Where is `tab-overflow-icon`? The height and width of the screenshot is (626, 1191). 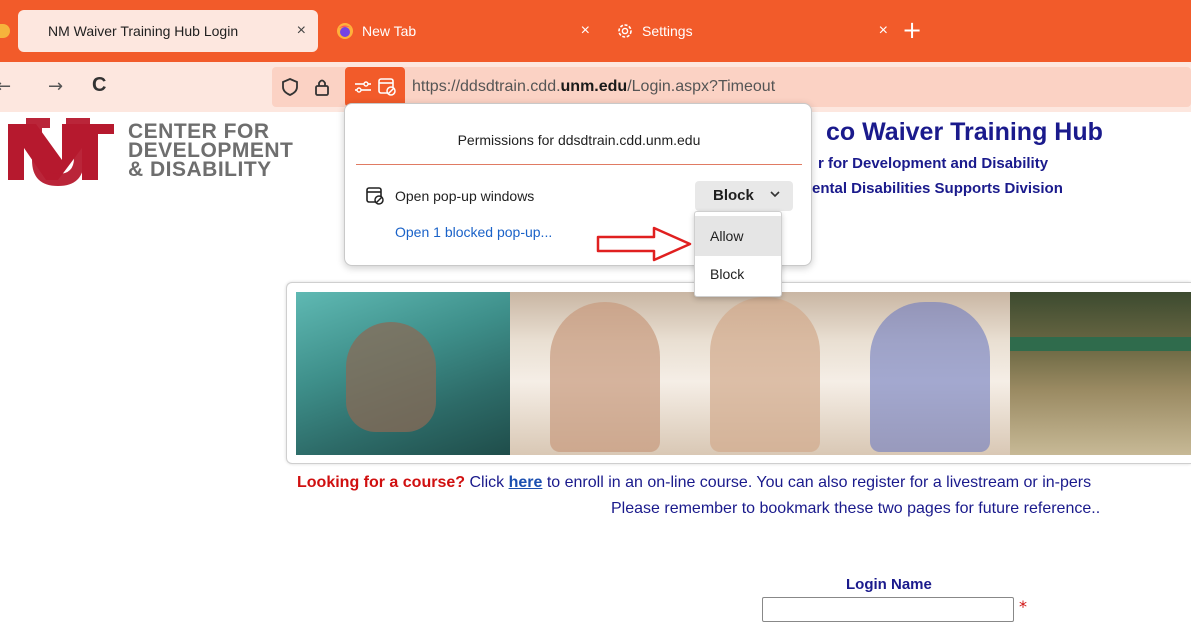
tab-overflow-icon is located at coordinates (5, 31).